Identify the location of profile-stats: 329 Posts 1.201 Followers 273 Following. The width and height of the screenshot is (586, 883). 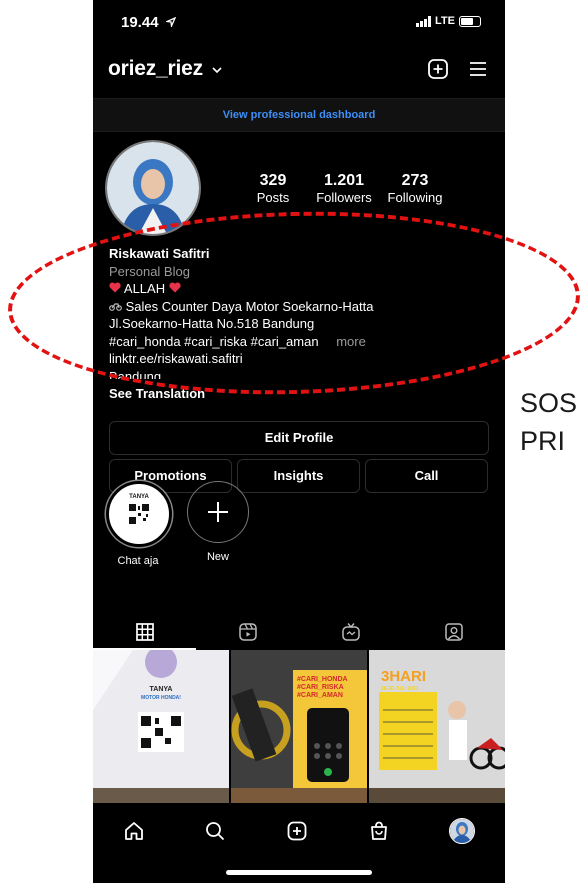
(346, 188).